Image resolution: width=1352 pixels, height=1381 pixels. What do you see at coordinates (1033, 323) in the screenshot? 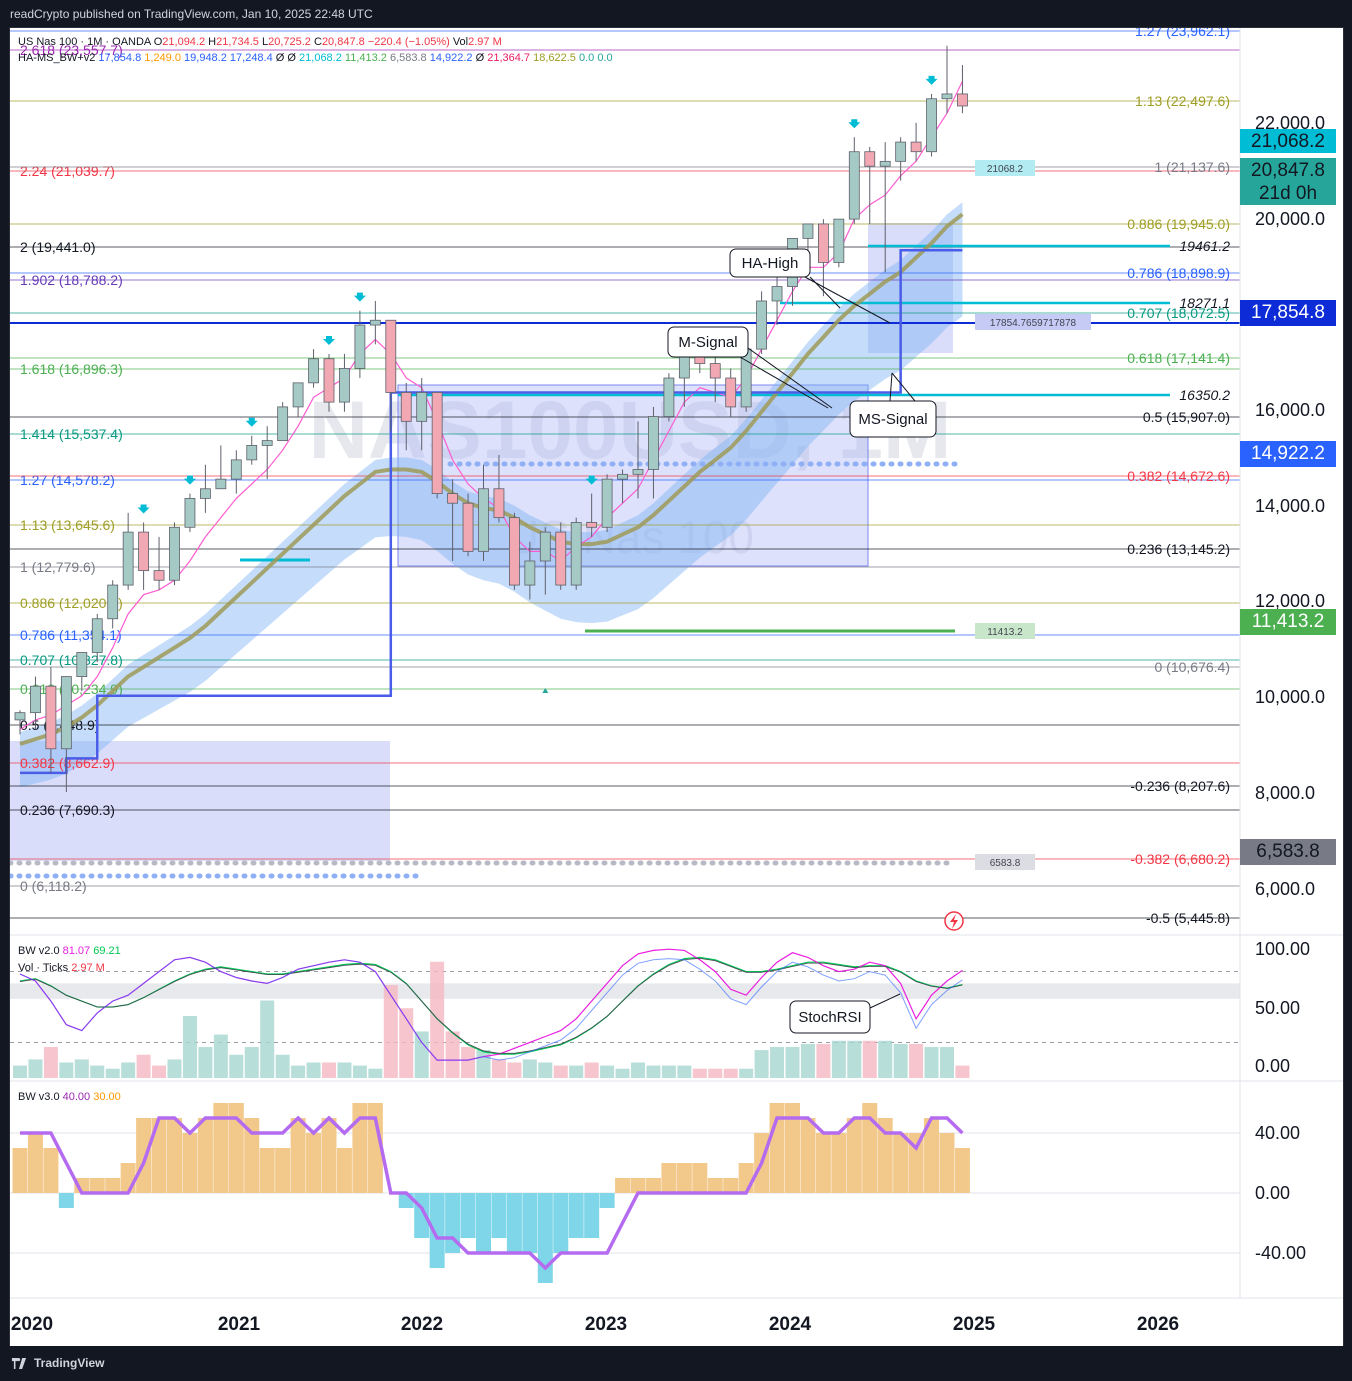
I see `line-tag-label: 17854.7659717878` at bounding box center [1033, 323].